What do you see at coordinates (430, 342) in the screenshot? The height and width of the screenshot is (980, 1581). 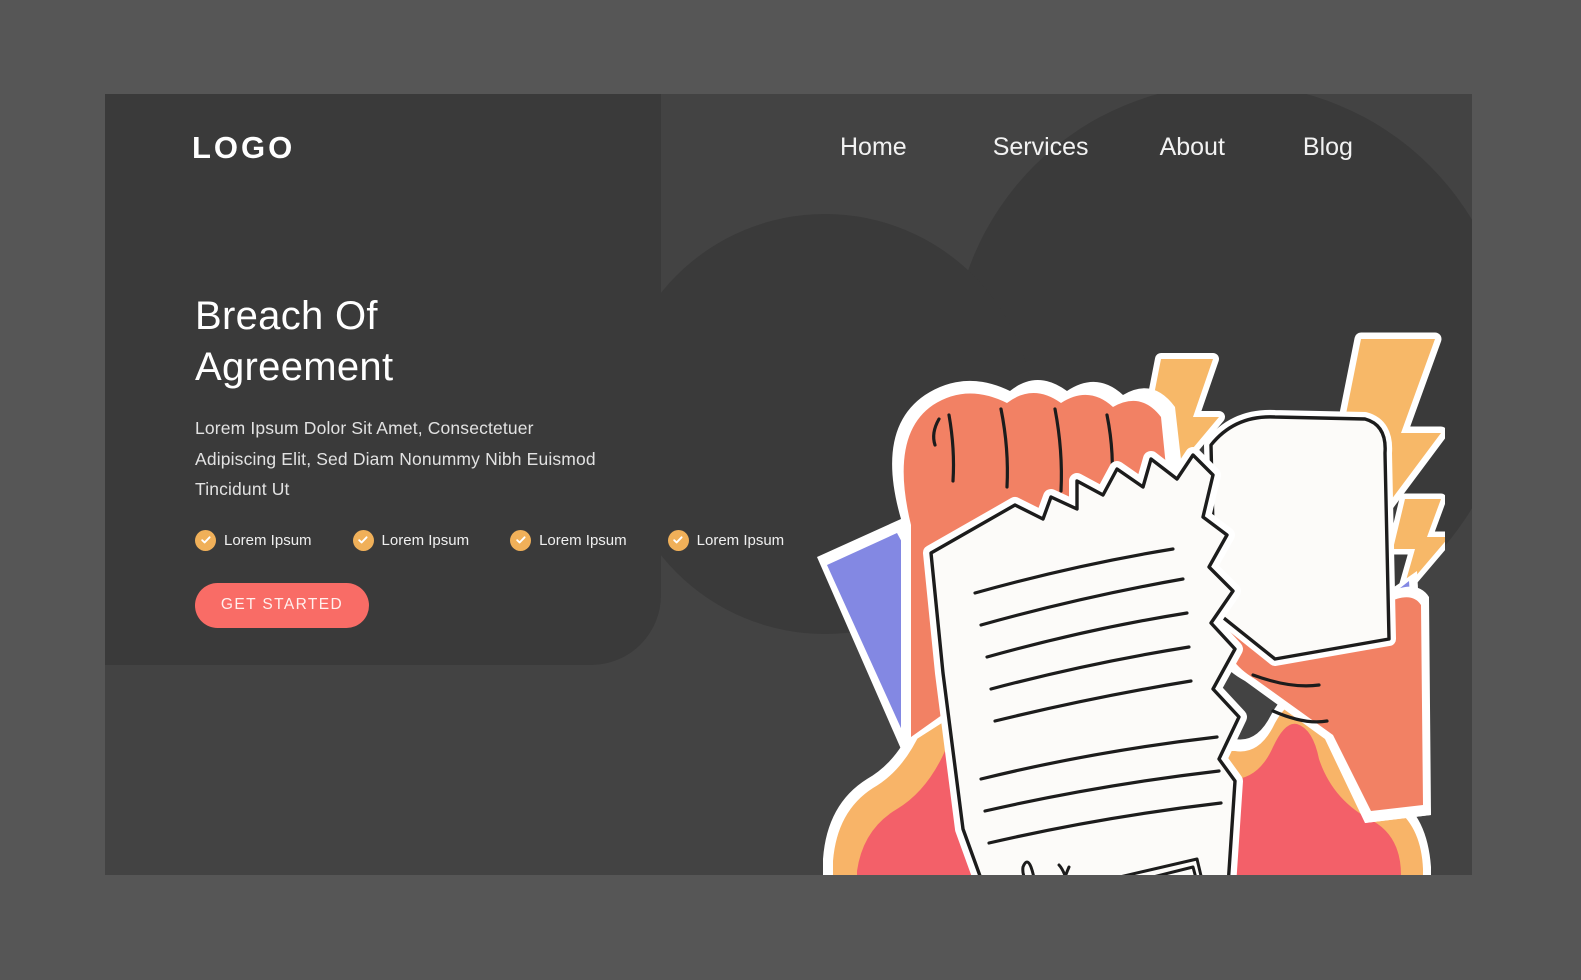 I see `page-title: Breach Of Agreement` at bounding box center [430, 342].